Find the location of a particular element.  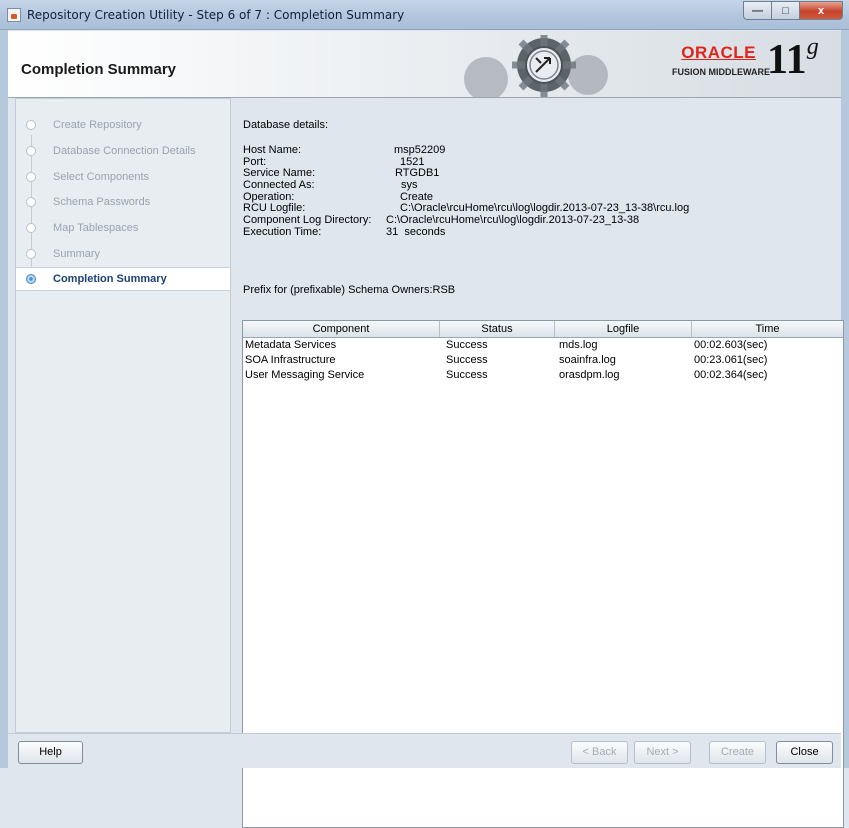

cell-logfile: mds.log is located at coordinates (578, 345).